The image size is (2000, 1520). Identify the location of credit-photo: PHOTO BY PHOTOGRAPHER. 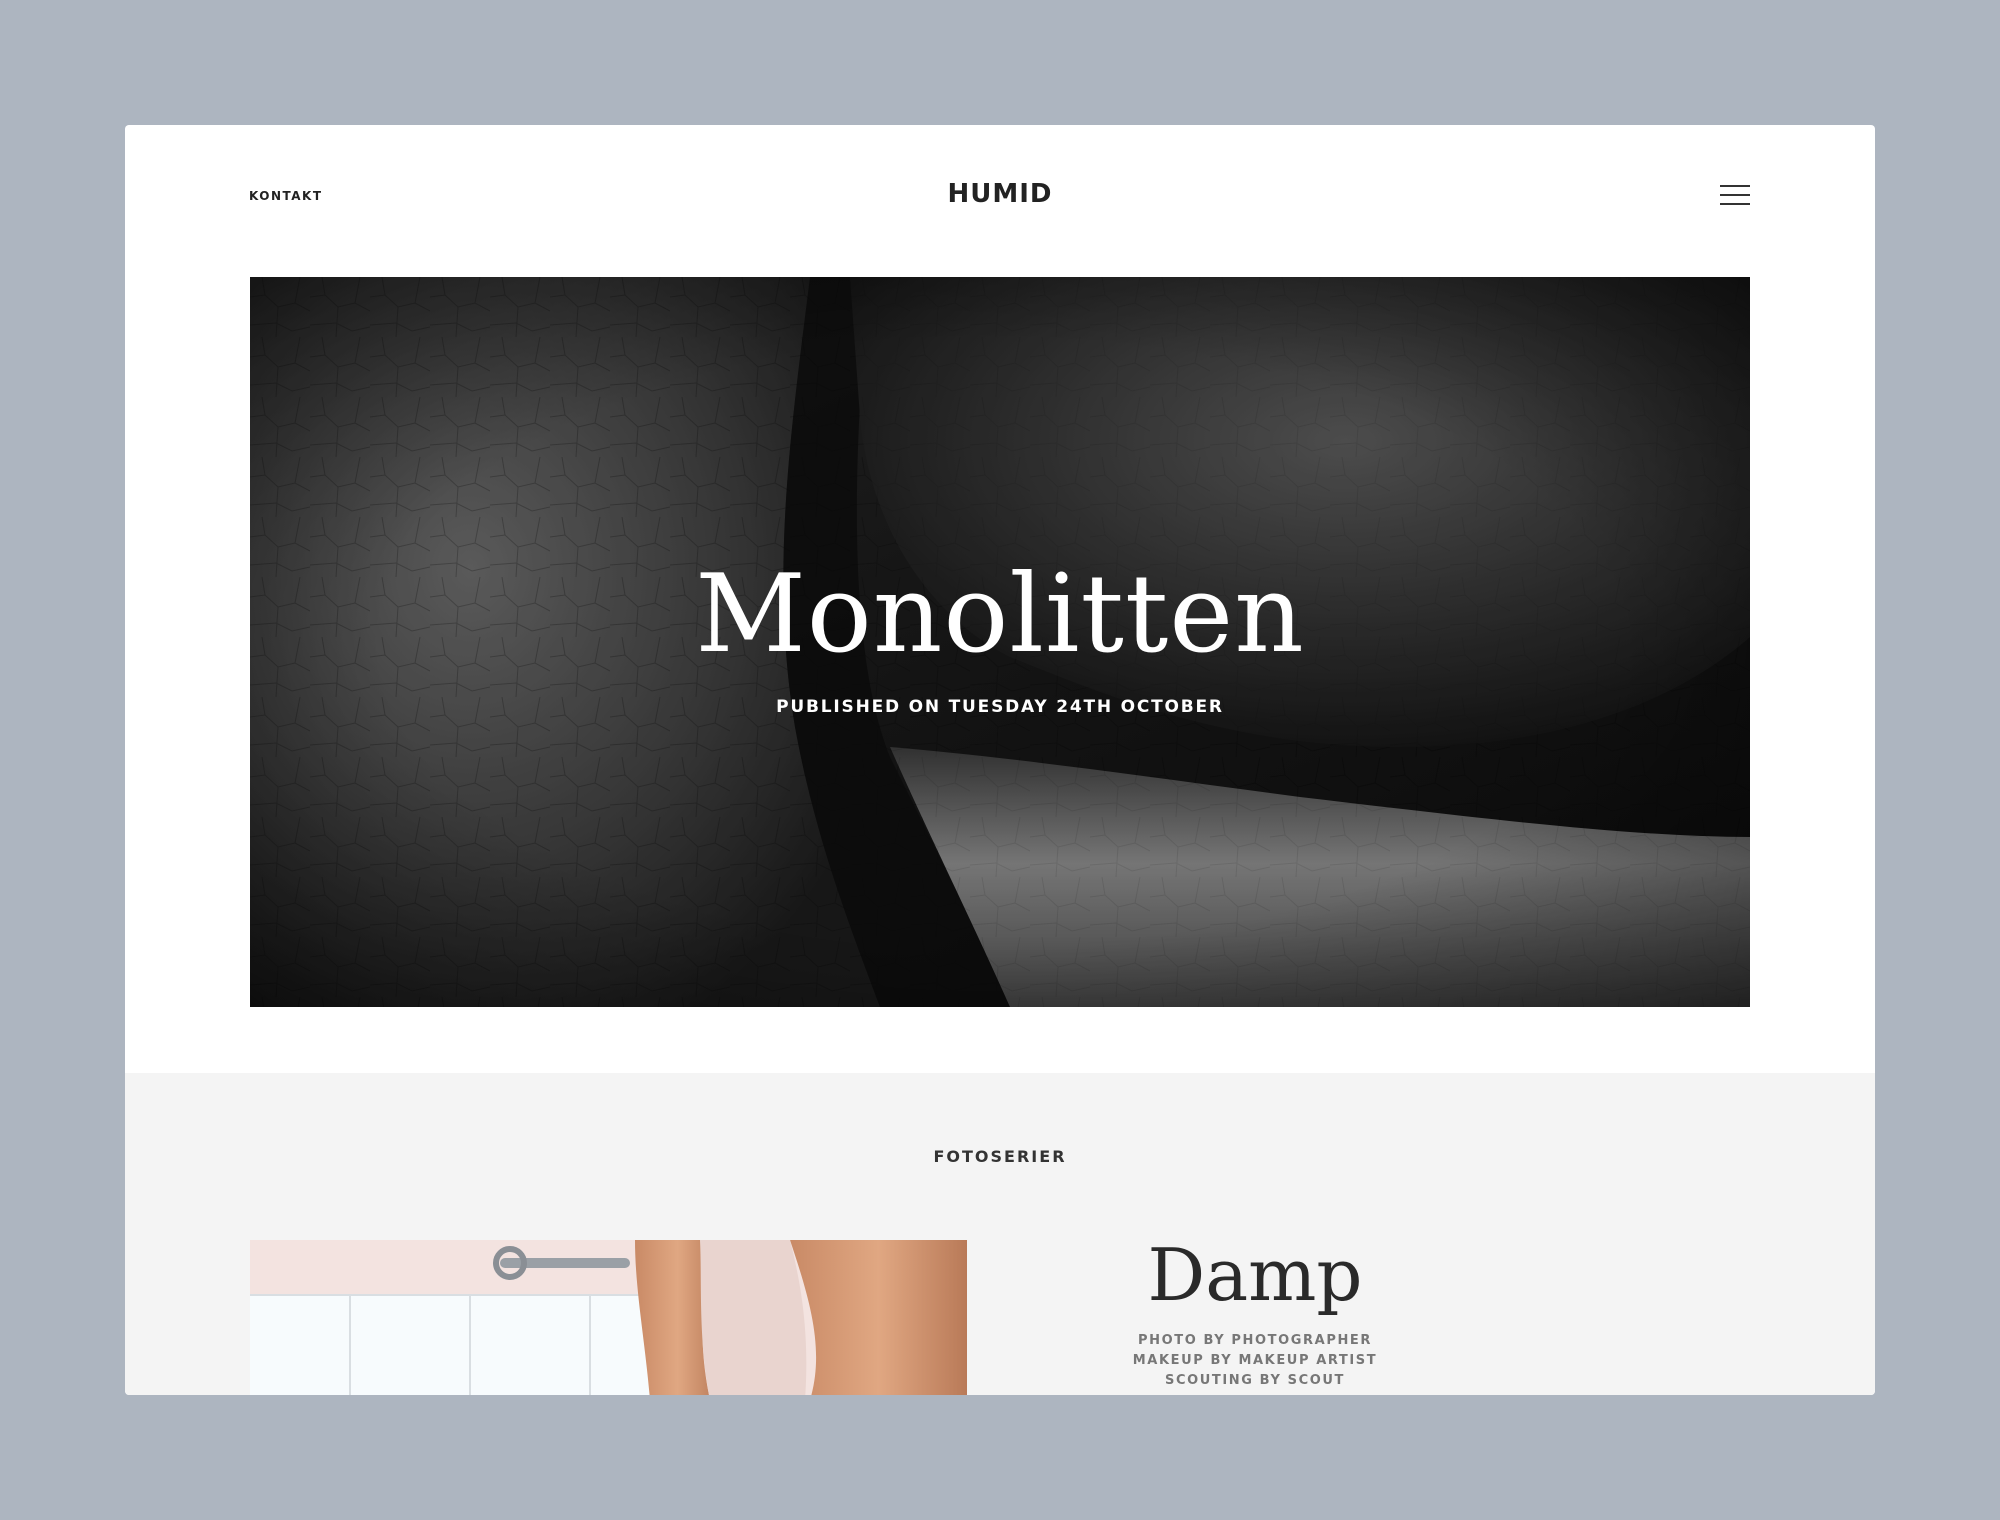
(1255, 1340).